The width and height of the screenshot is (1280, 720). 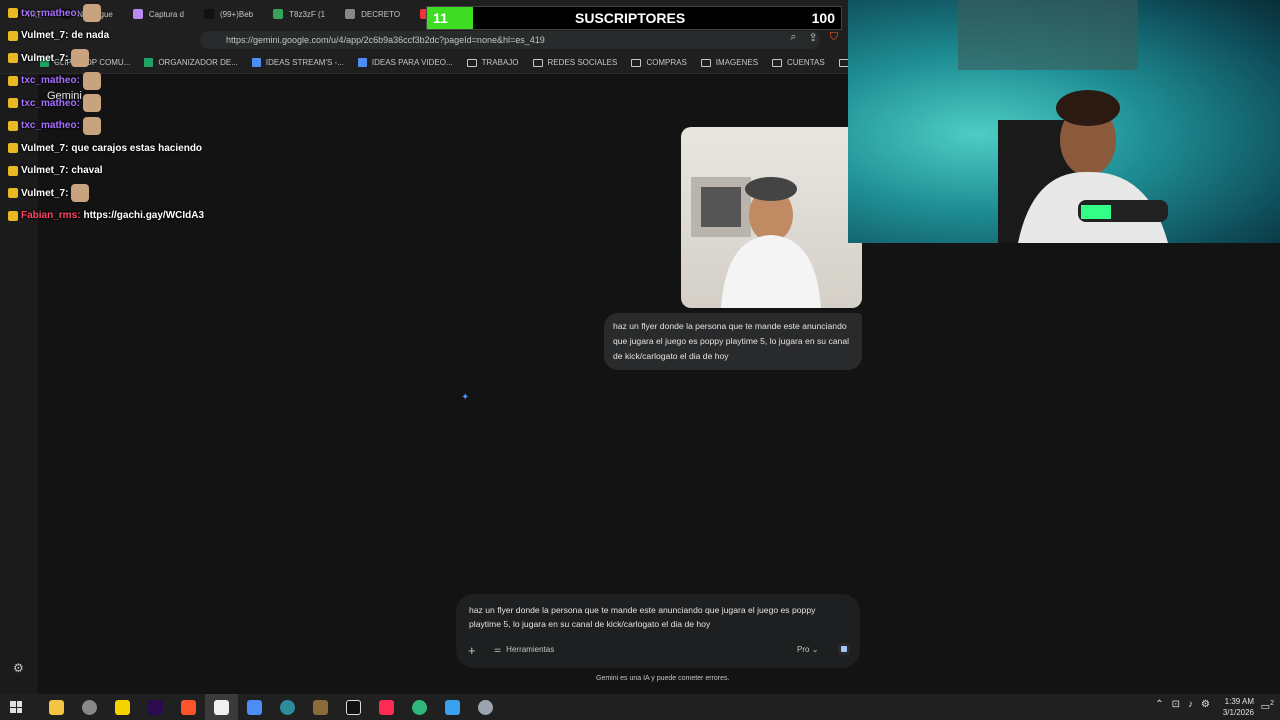 I want to click on share-icon: ⇪, so click(x=813, y=37).